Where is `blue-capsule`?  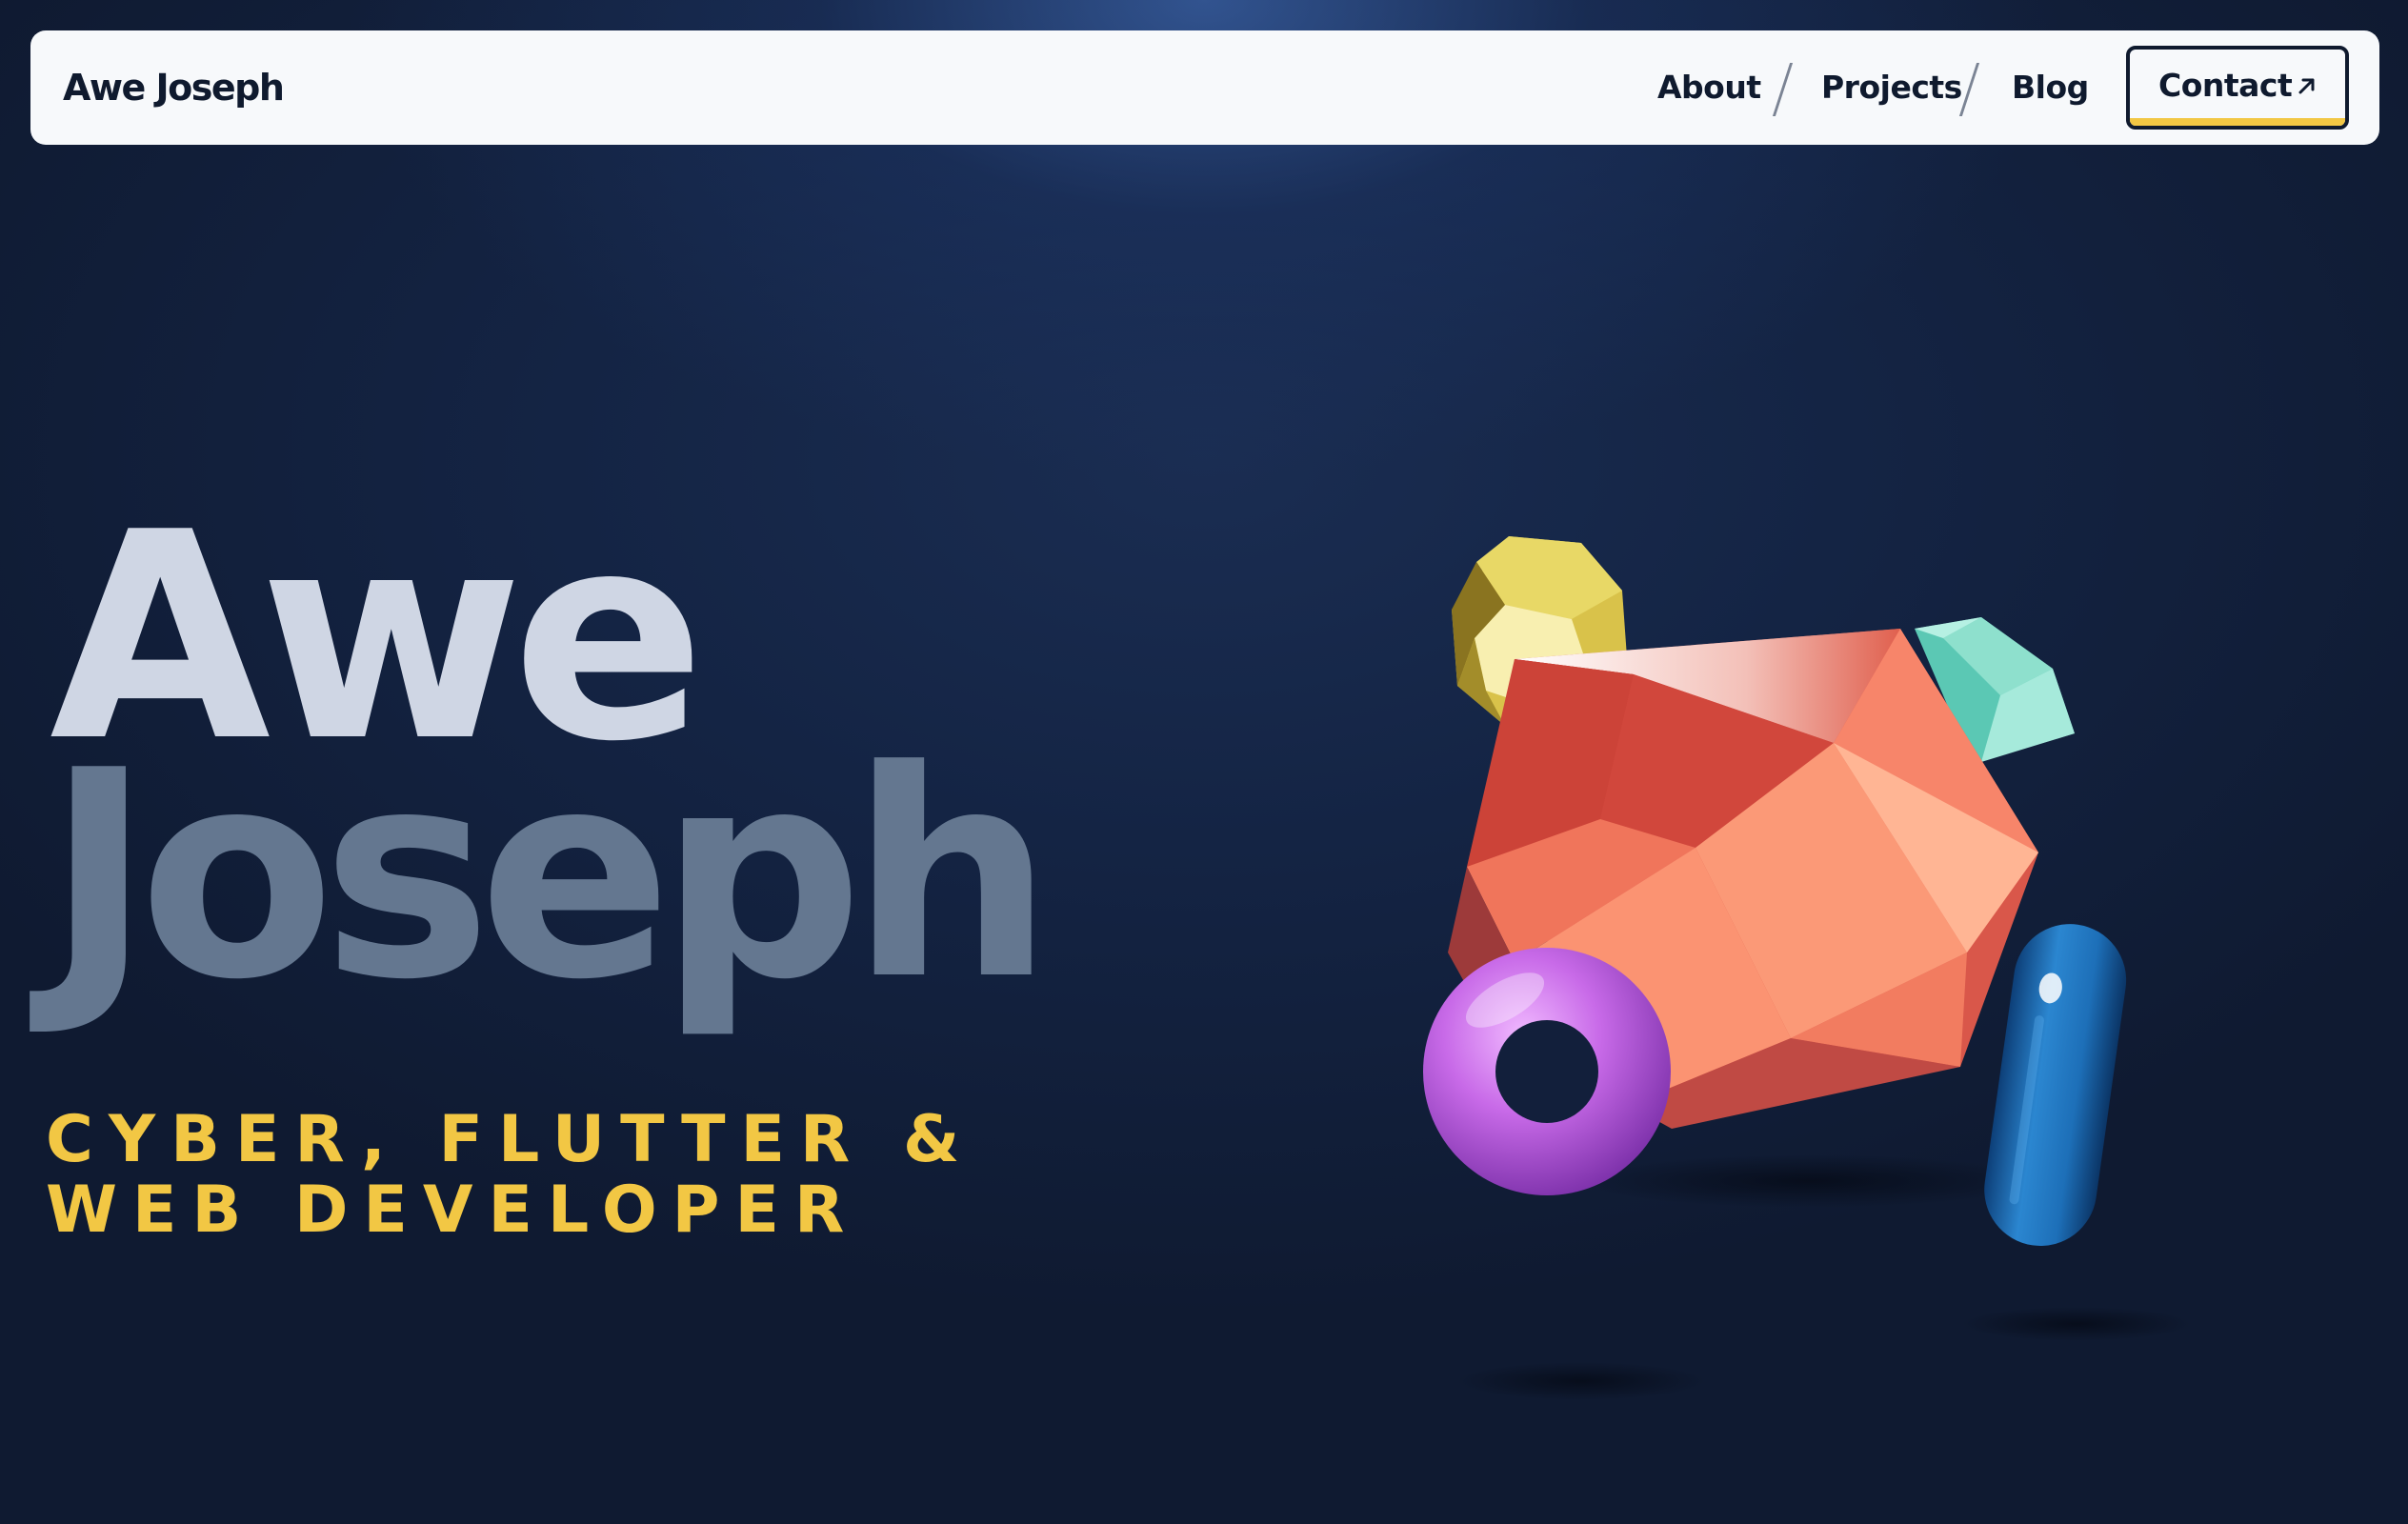 blue-capsule is located at coordinates (2055, 1085).